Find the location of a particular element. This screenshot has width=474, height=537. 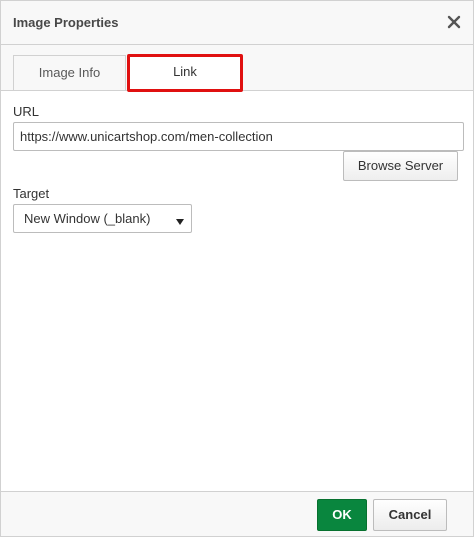

tab-image-info: Image Info is located at coordinates (69, 73).